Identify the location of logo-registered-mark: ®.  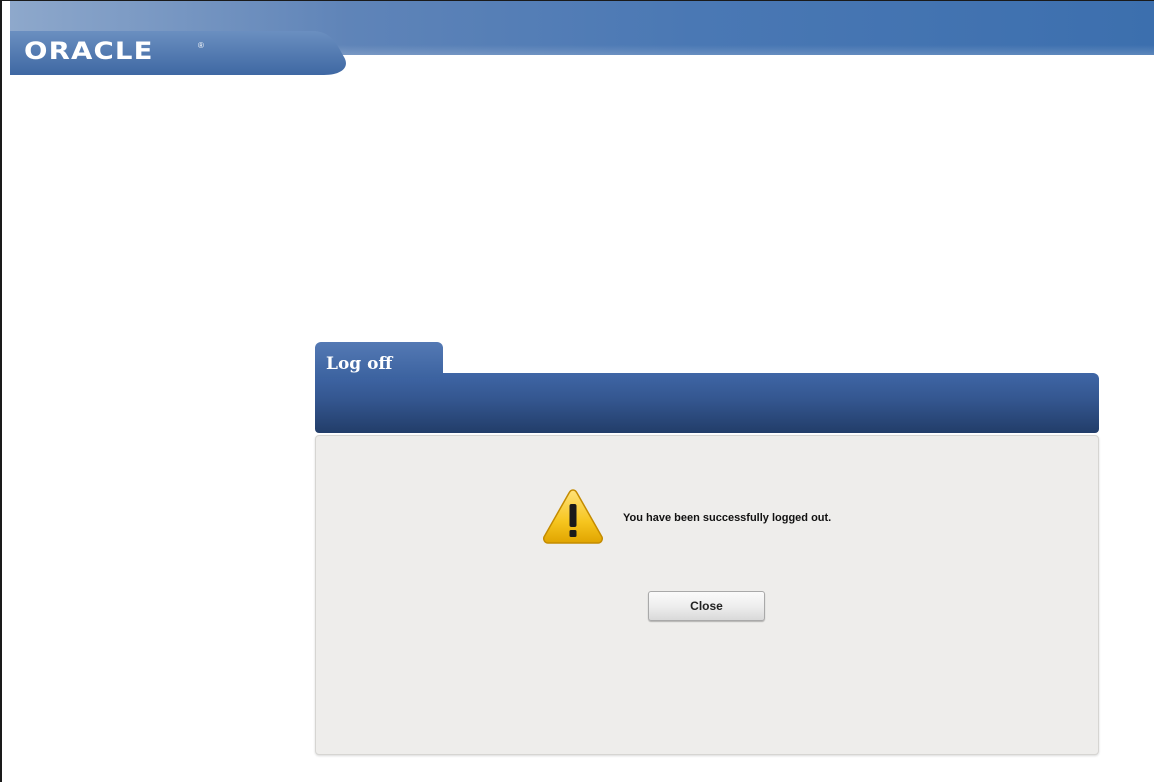
(201, 45).